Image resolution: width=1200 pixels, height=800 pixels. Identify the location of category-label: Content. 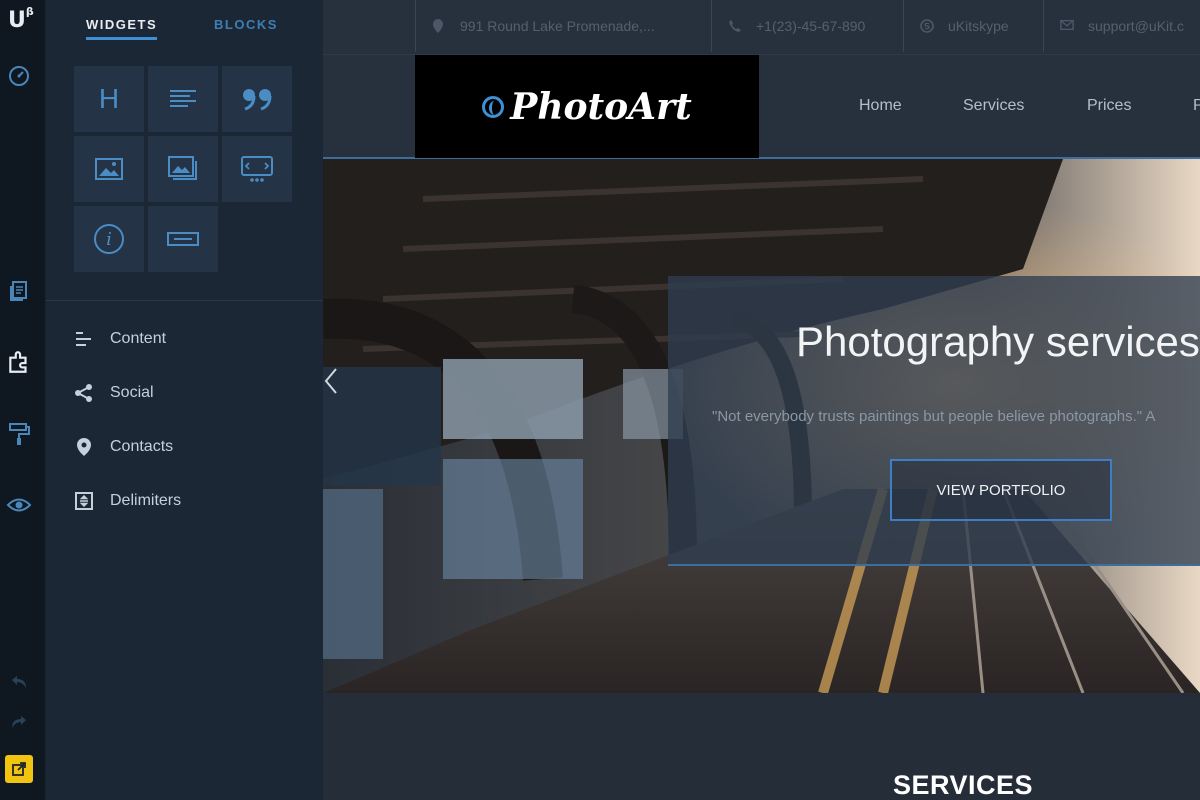
(138, 338).